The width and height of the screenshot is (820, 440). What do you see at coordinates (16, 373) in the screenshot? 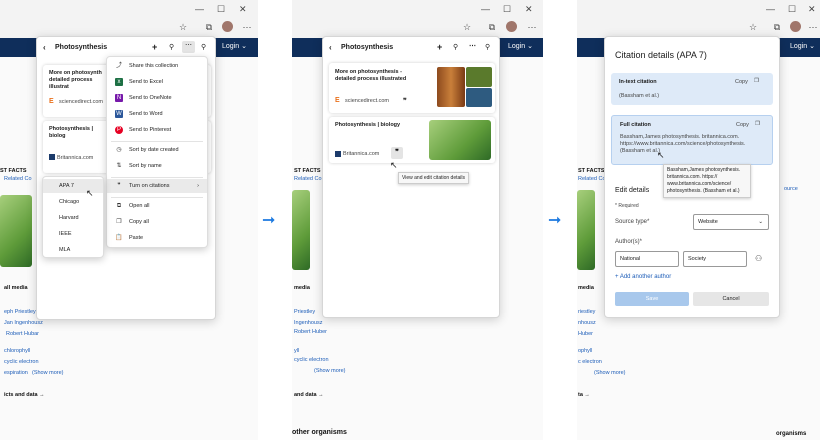
I see `topic-link: espiration` at bounding box center [16, 373].